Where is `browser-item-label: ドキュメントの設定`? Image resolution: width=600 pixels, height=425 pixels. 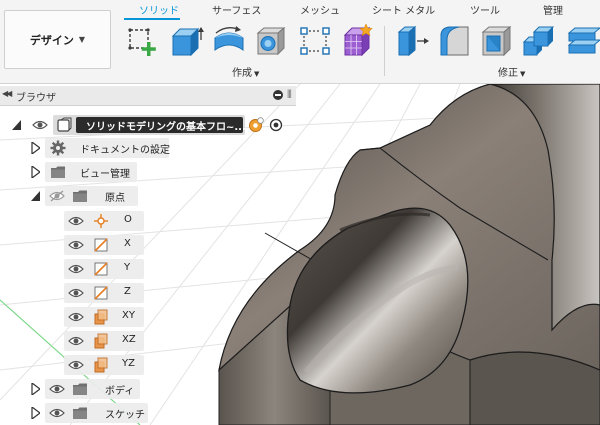 browser-item-label: ドキュメントの設定 is located at coordinates (125, 150).